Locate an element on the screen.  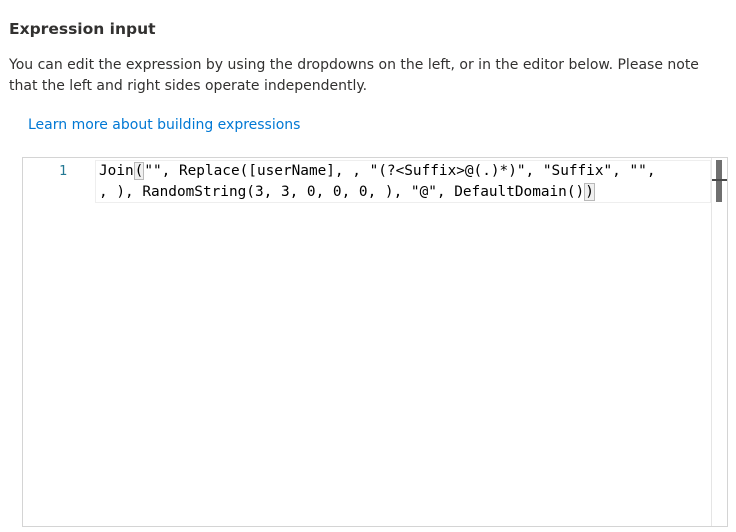
scrollbar-overview-marker is located at coordinates (719, 181).